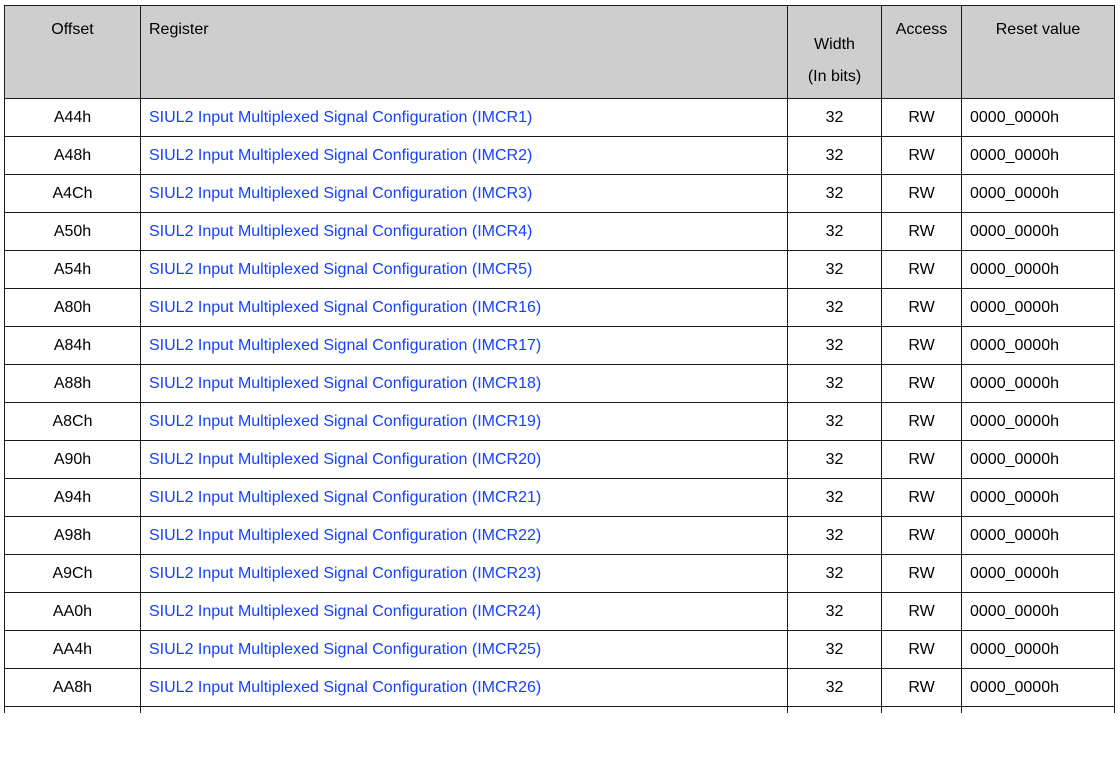 This screenshot has width=1120, height=765. What do you see at coordinates (72, 459) in the screenshot?
I see `offset-cell: A90h` at bounding box center [72, 459].